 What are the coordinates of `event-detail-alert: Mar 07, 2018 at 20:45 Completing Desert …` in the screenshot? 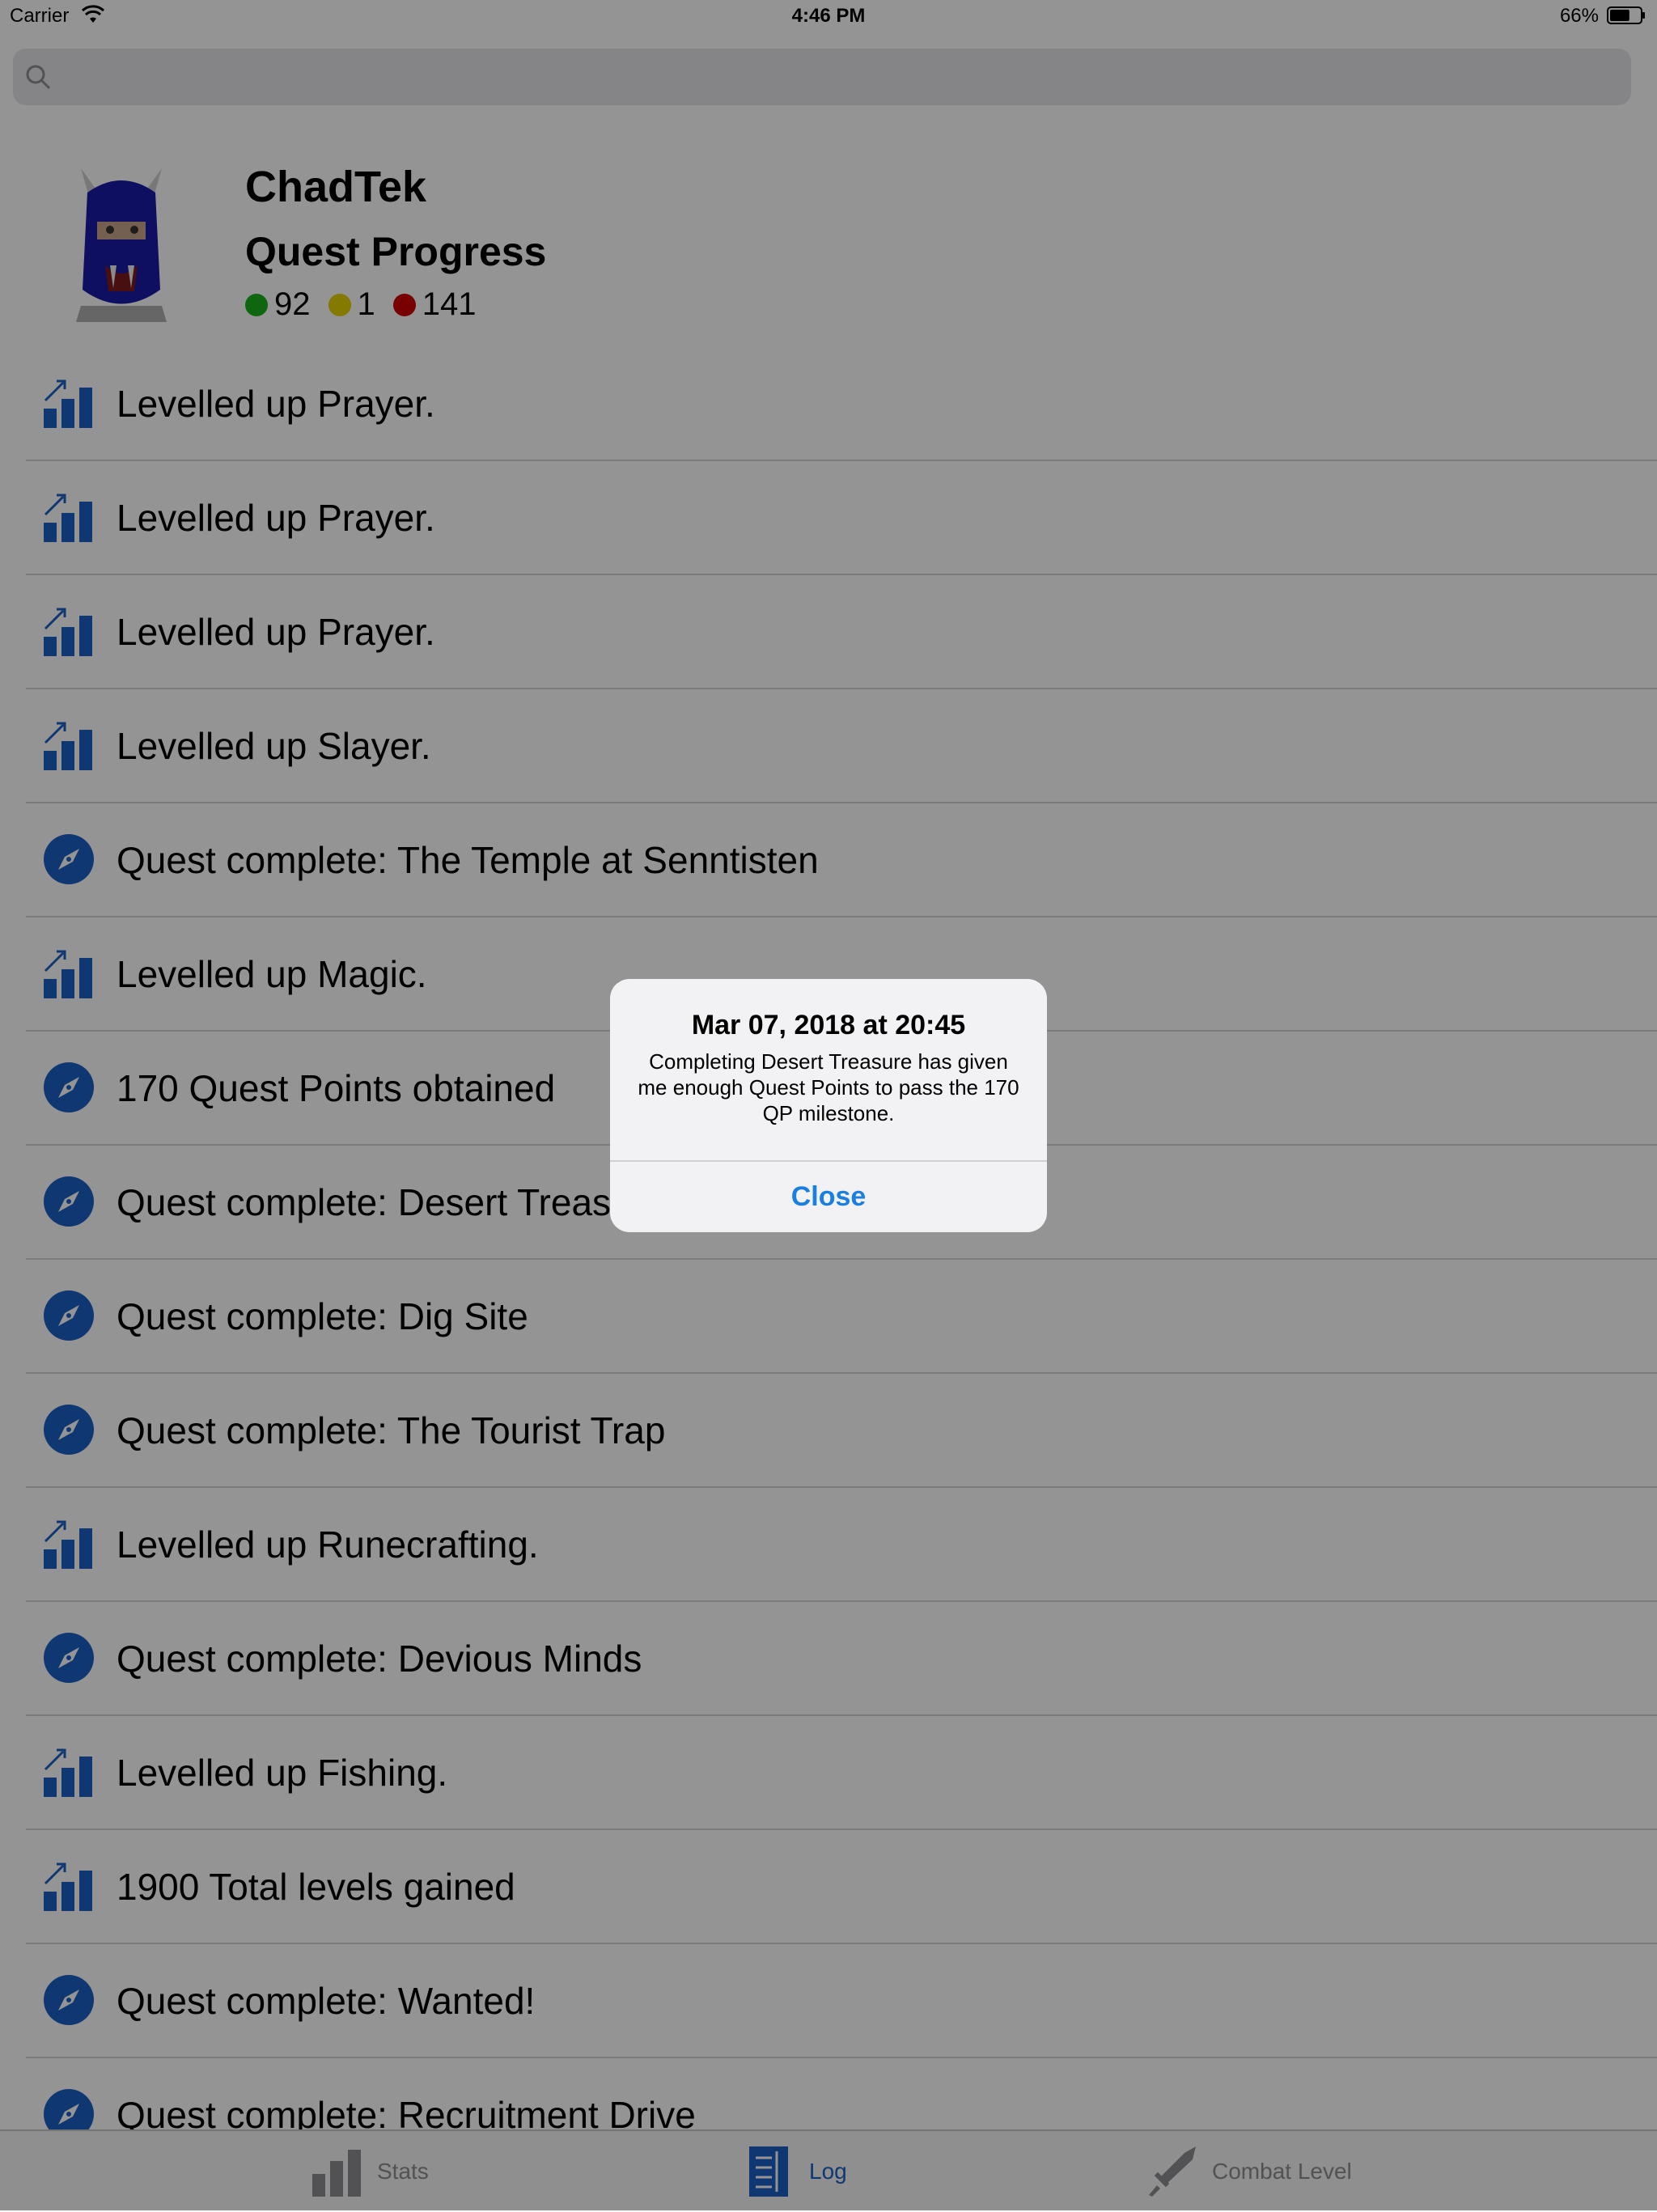 It's located at (828, 1105).